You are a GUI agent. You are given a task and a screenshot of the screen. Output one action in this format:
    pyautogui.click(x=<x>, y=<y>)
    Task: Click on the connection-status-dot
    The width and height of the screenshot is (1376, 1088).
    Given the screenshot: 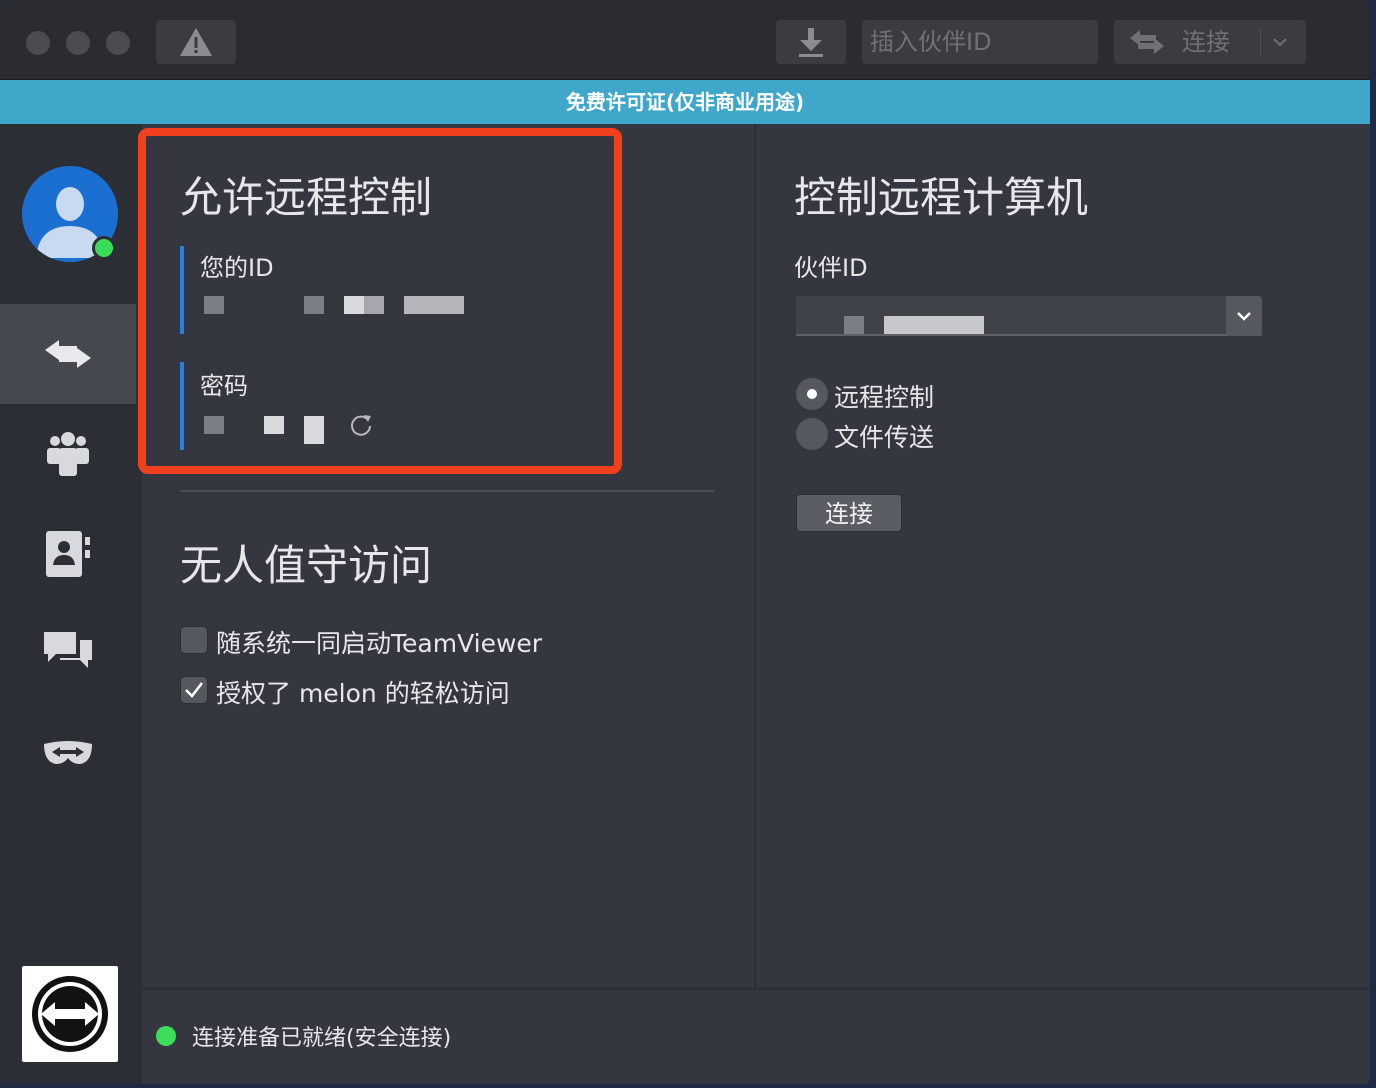 What is the action you would take?
    pyautogui.click(x=166, y=1036)
    